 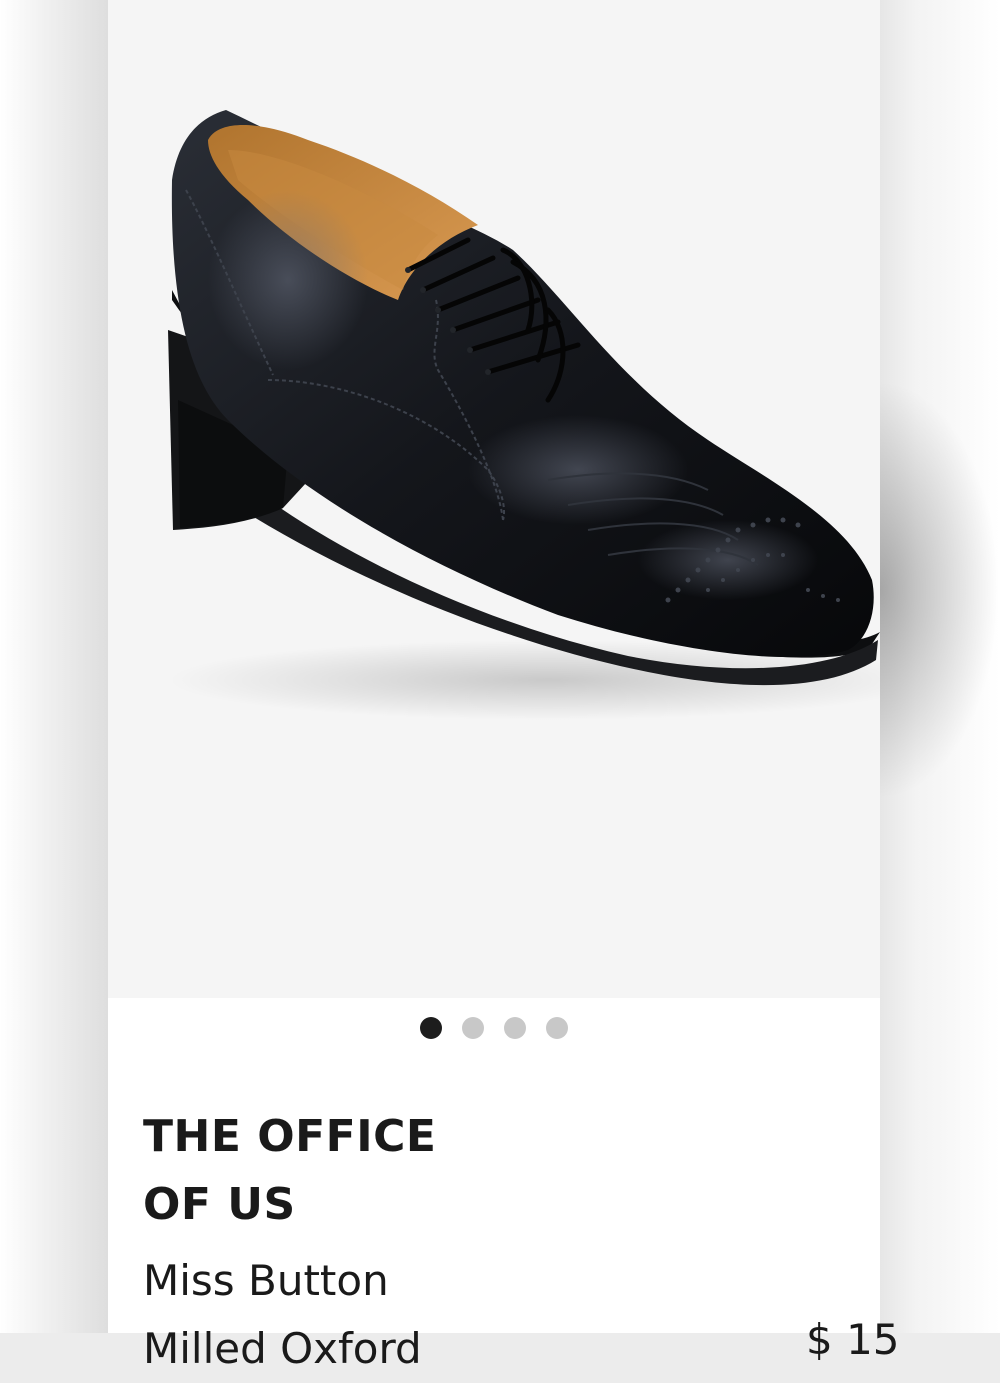 I want to click on carousel-pagination, so click(x=494, y=1028).